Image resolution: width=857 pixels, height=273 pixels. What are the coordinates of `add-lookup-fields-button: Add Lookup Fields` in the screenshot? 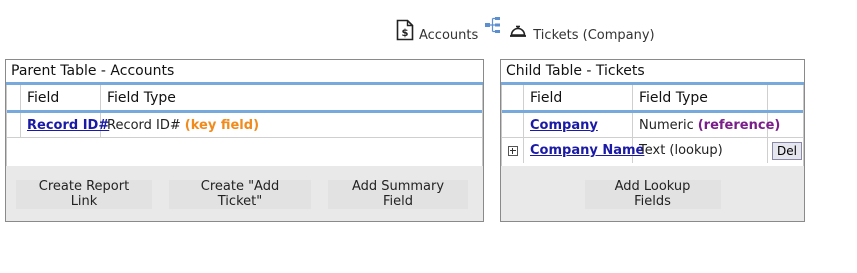 It's located at (652, 194).